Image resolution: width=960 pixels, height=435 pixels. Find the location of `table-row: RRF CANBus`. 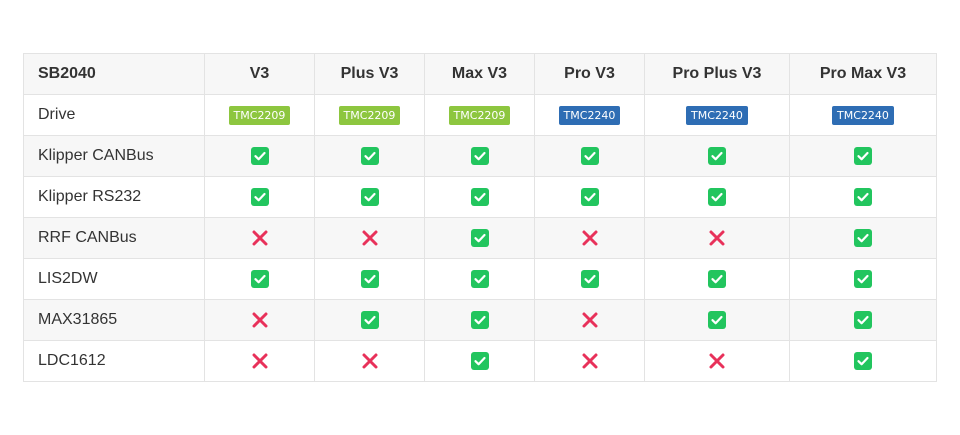

table-row: RRF CANBus is located at coordinates (480, 238).